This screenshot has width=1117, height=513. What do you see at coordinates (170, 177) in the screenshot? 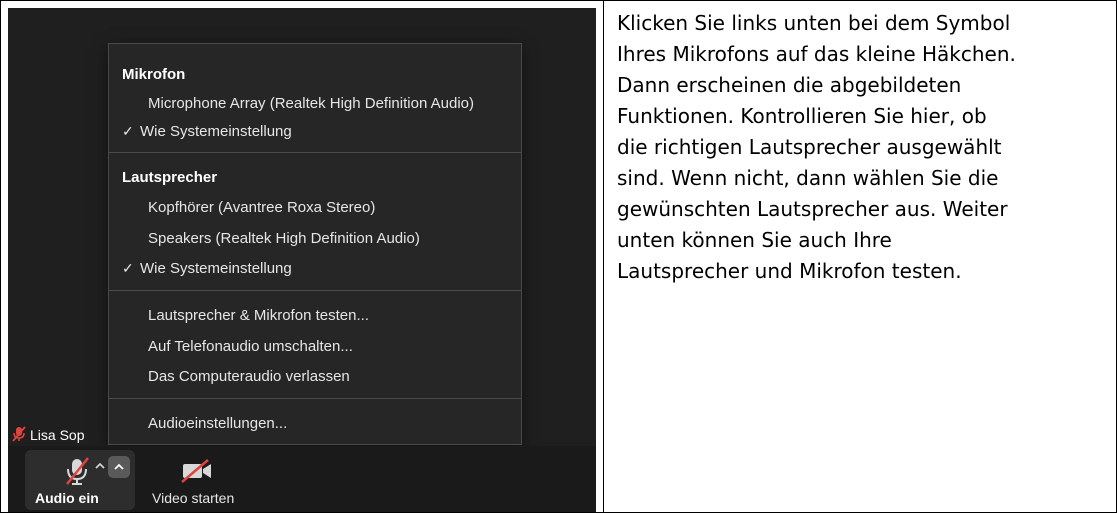
I see `speaker-section-title: Lautsprecher` at bounding box center [170, 177].